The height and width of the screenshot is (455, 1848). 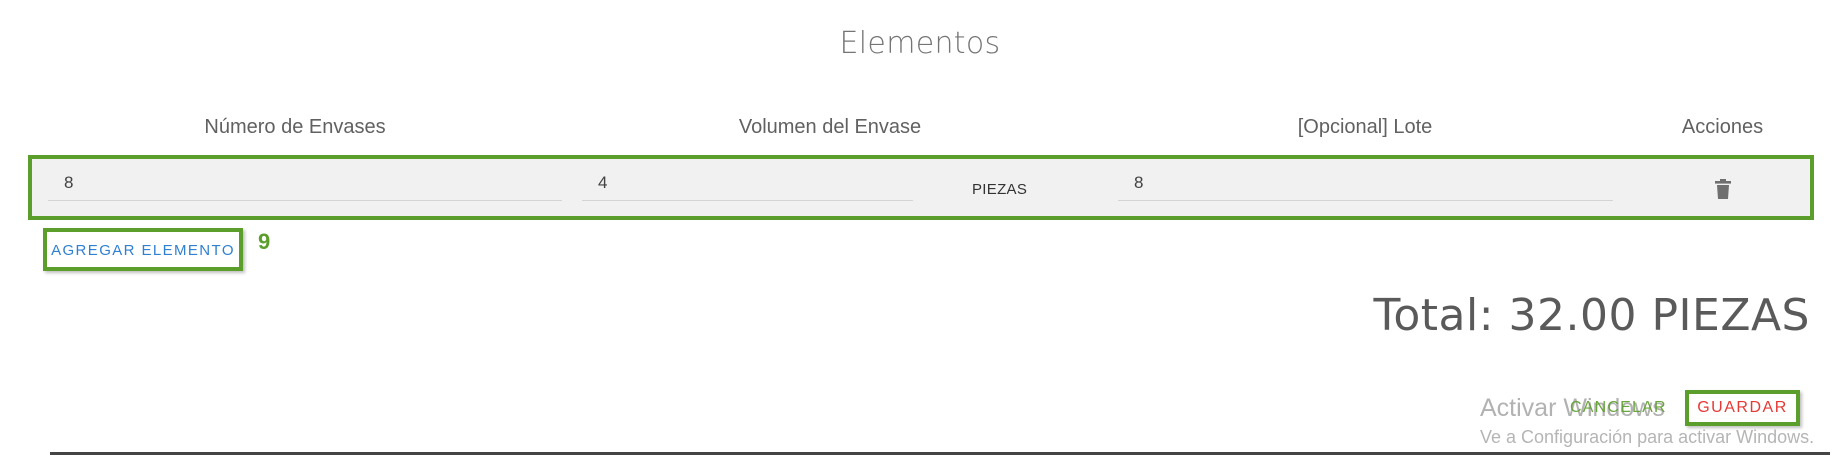 I want to click on volumen-envase-input: 4, so click(x=747, y=187).